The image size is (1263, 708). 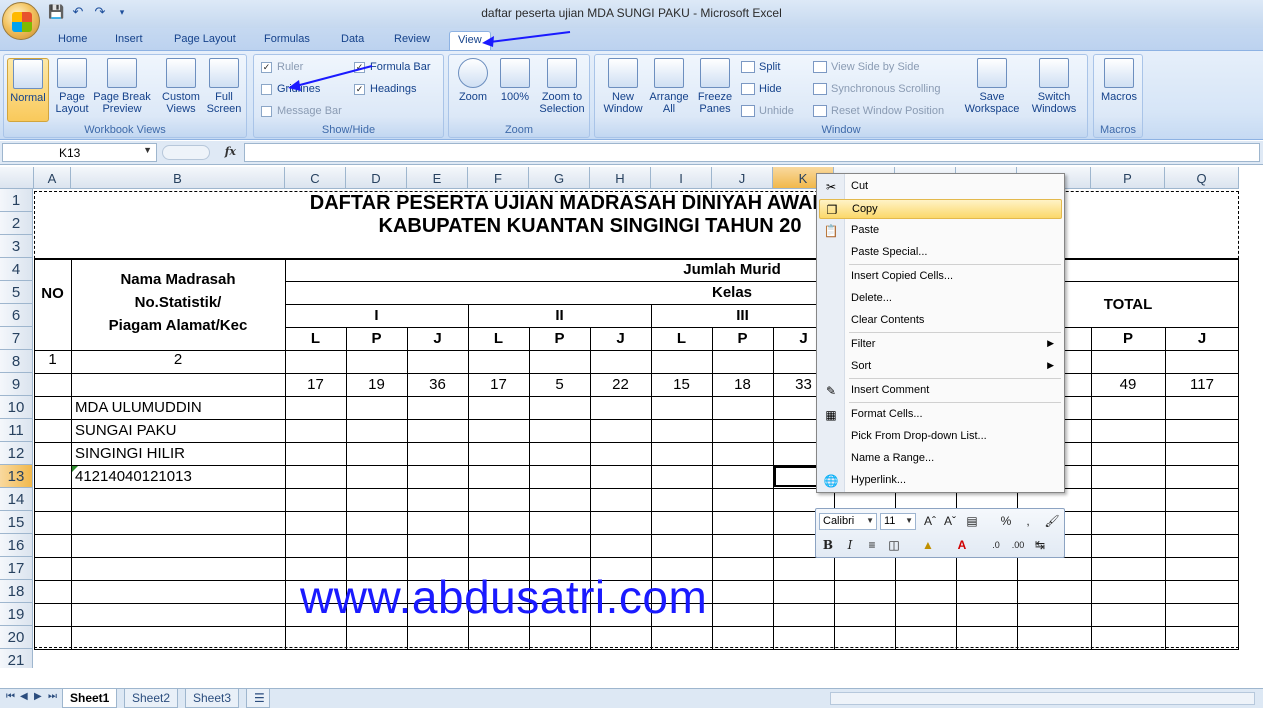 I want to click on tab-home: Home, so click(x=72, y=40).